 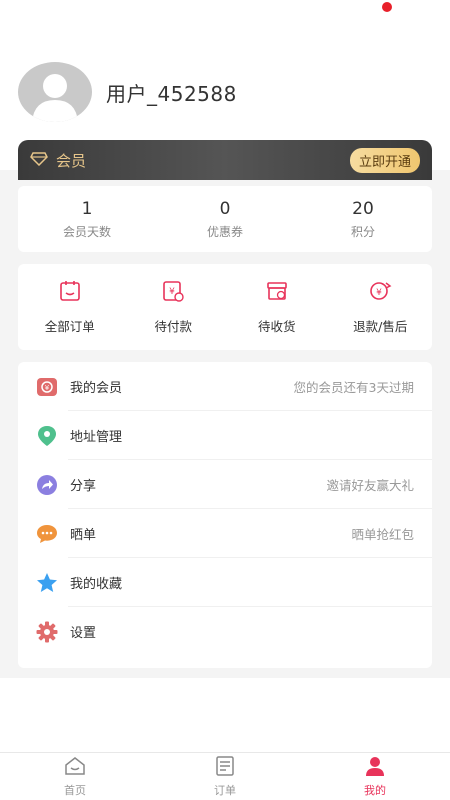 What do you see at coordinates (47, 583) in the screenshot?
I see `star-icon` at bounding box center [47, 583].